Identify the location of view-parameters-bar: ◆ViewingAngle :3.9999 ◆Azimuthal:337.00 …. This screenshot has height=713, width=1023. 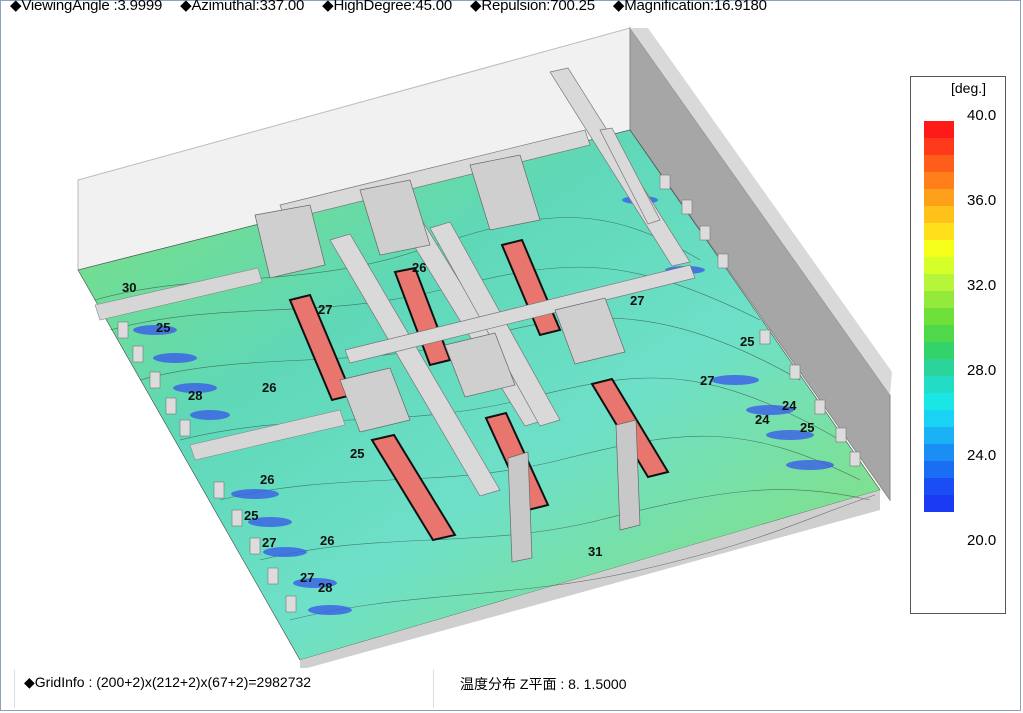
(395, 7).